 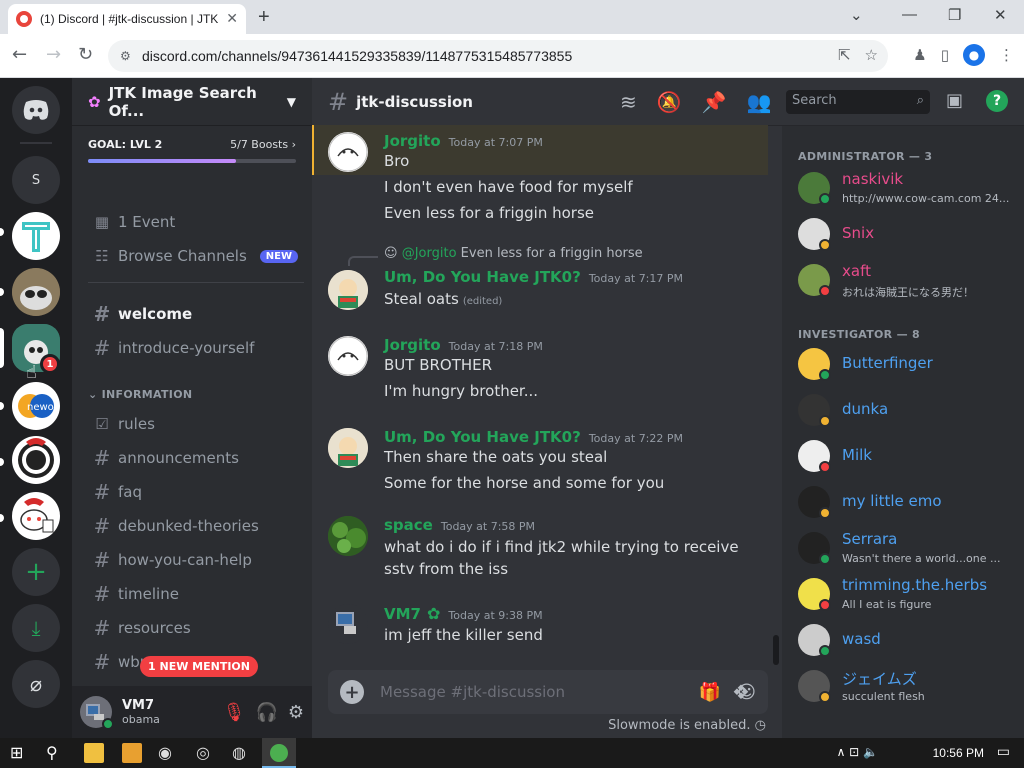 I want to click on app-launcher-icon: ❖, so click(x=741, y=692).